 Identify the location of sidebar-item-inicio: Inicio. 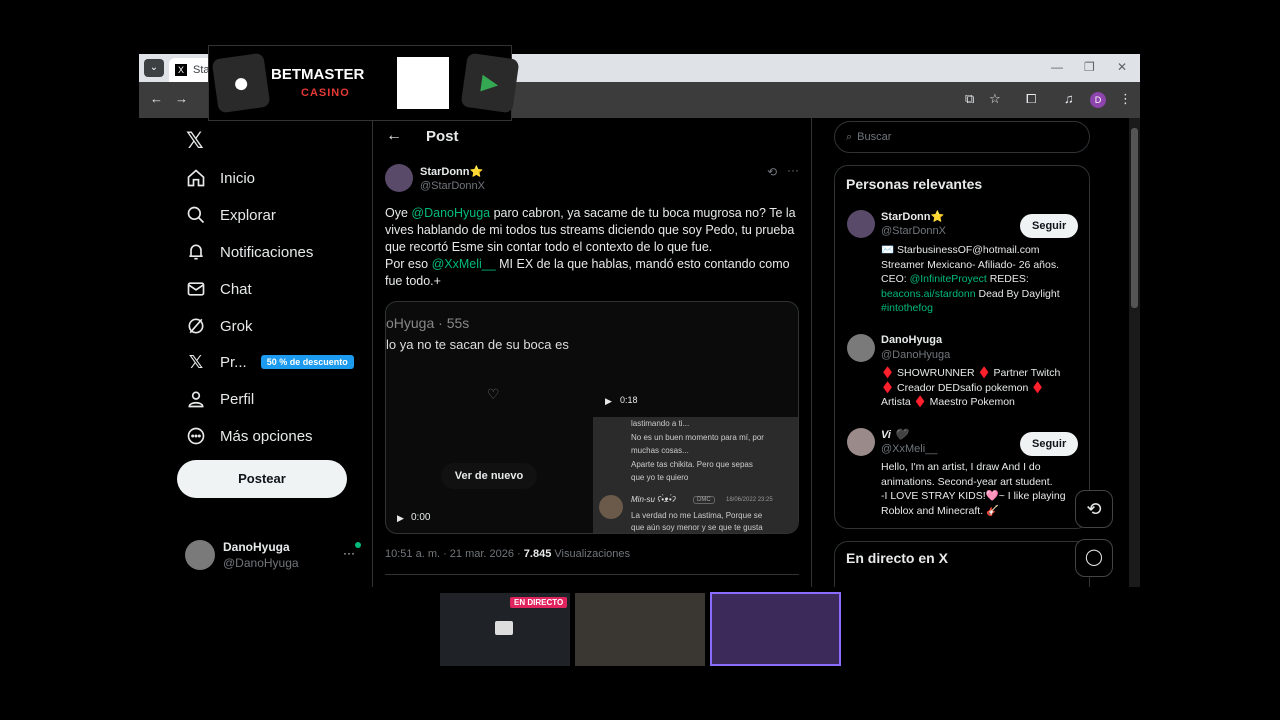
(220, 178).